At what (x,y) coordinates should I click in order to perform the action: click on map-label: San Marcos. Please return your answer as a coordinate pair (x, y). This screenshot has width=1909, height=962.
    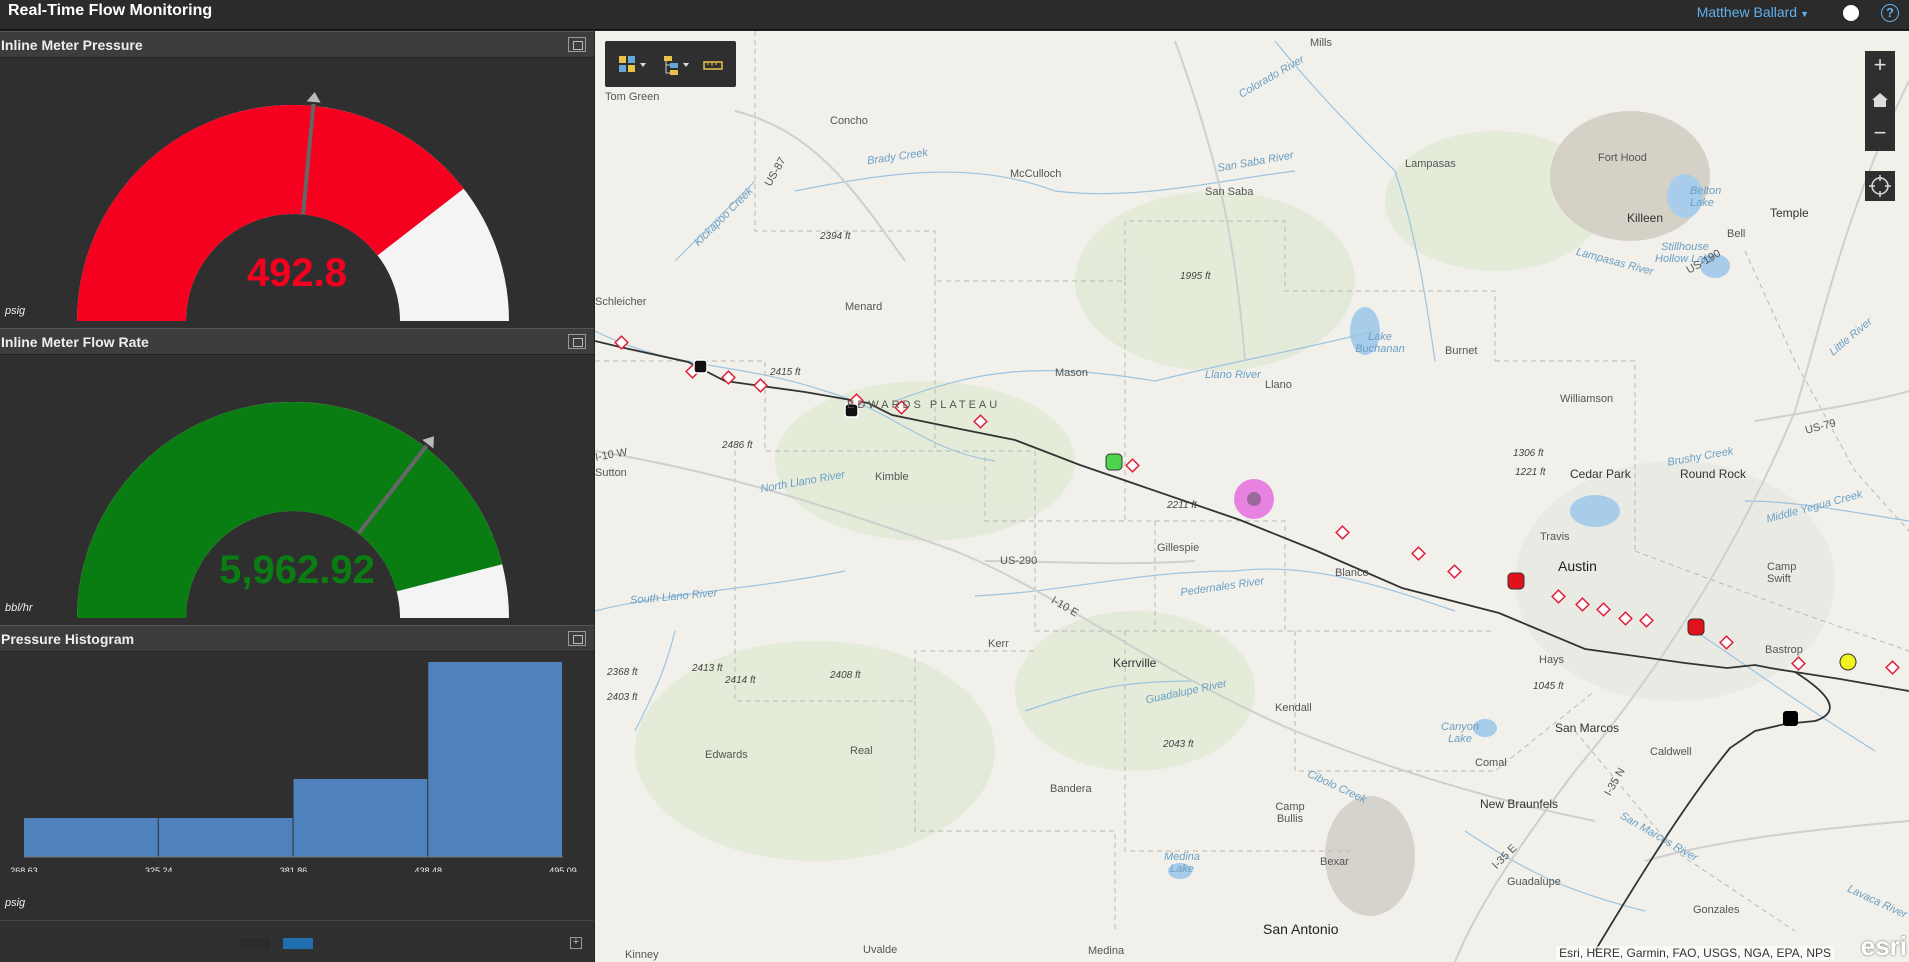
    Looking at the image, I should click on (1587, 728).